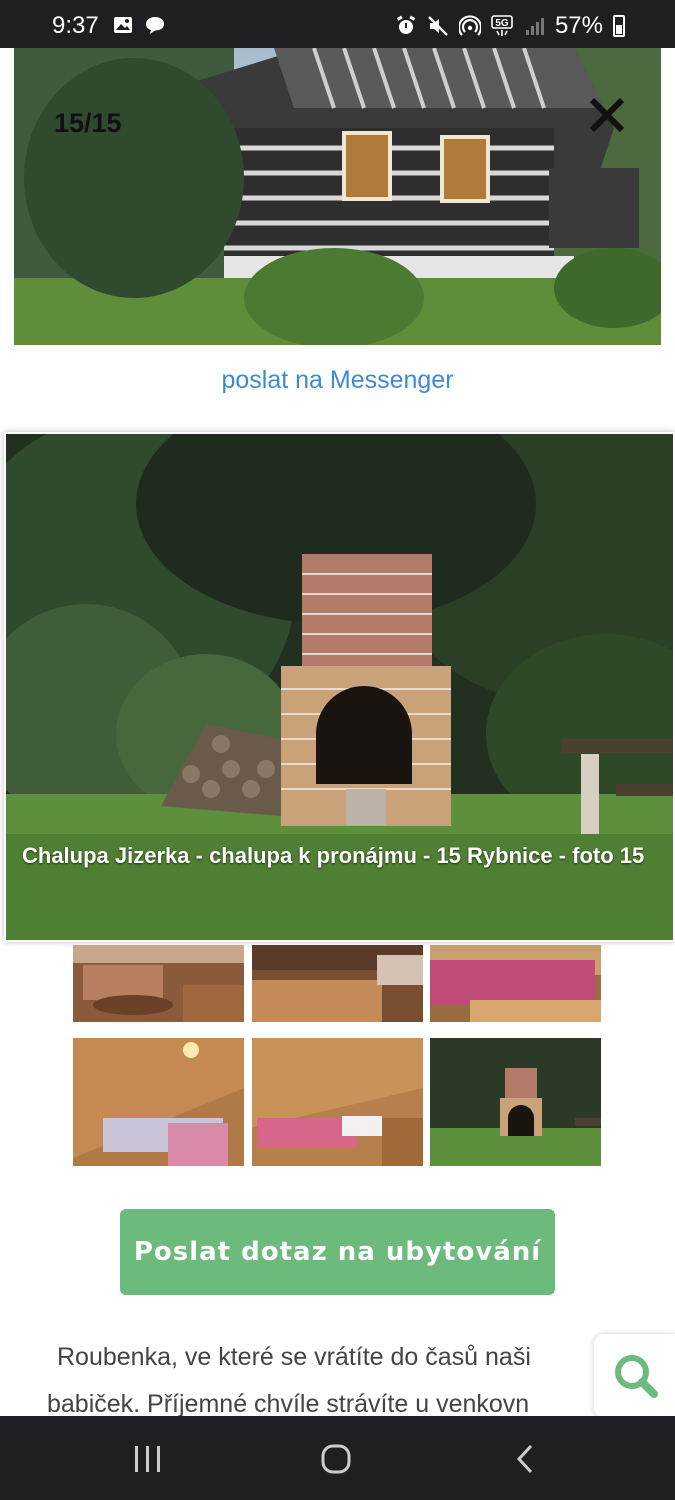  Describe the element at coordinates (158, 1102) in the screenshot. I see `thumbnail-attic-bedroom` at that location.